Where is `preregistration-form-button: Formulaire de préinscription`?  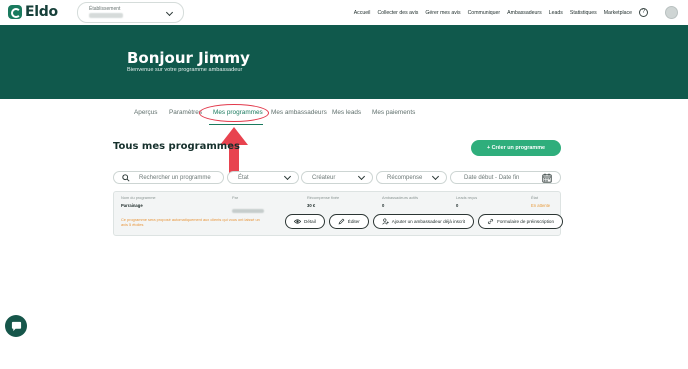
preregistration-form-button: Formulaire de préinscription is located at coordinates (520, 221).